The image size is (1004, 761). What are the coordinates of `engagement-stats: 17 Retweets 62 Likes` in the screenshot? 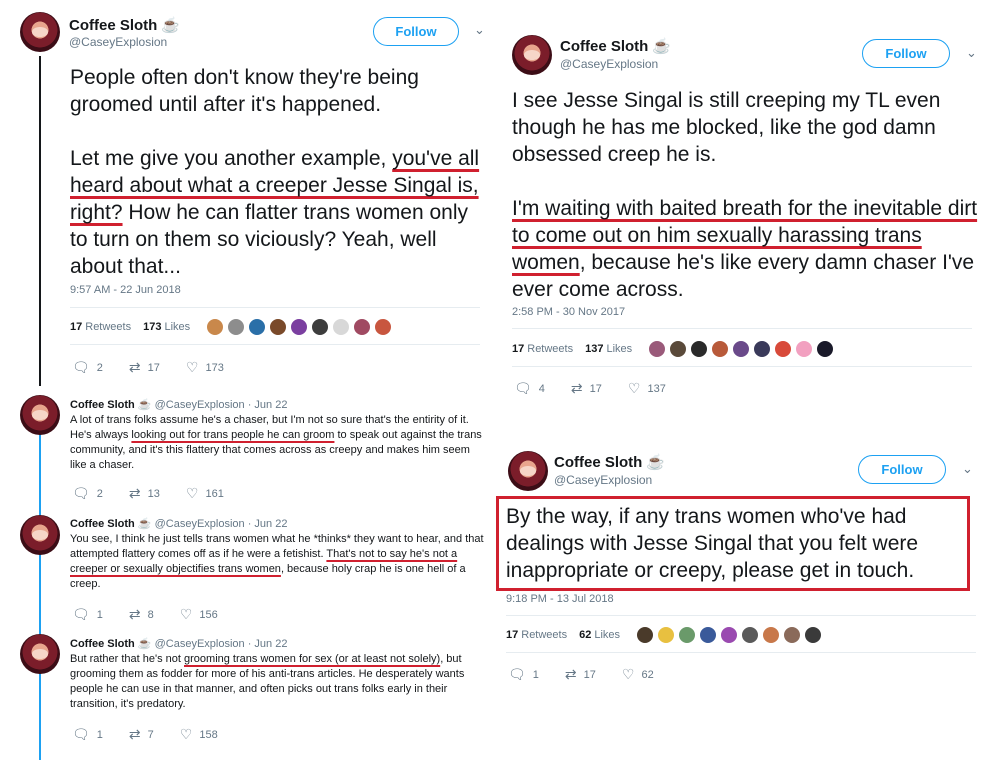 It's located at (665, 635).